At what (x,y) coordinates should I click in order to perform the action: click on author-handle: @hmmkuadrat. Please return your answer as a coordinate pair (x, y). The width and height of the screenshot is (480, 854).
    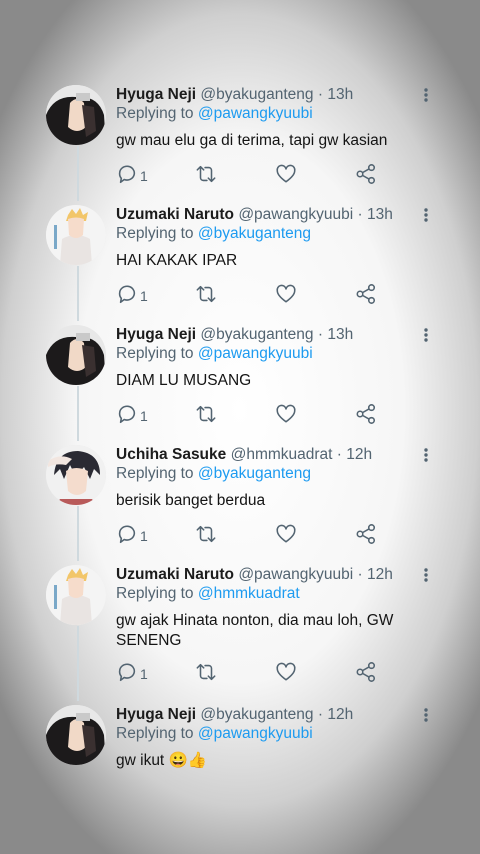
    Looking at the image, I should click on (282, 454).